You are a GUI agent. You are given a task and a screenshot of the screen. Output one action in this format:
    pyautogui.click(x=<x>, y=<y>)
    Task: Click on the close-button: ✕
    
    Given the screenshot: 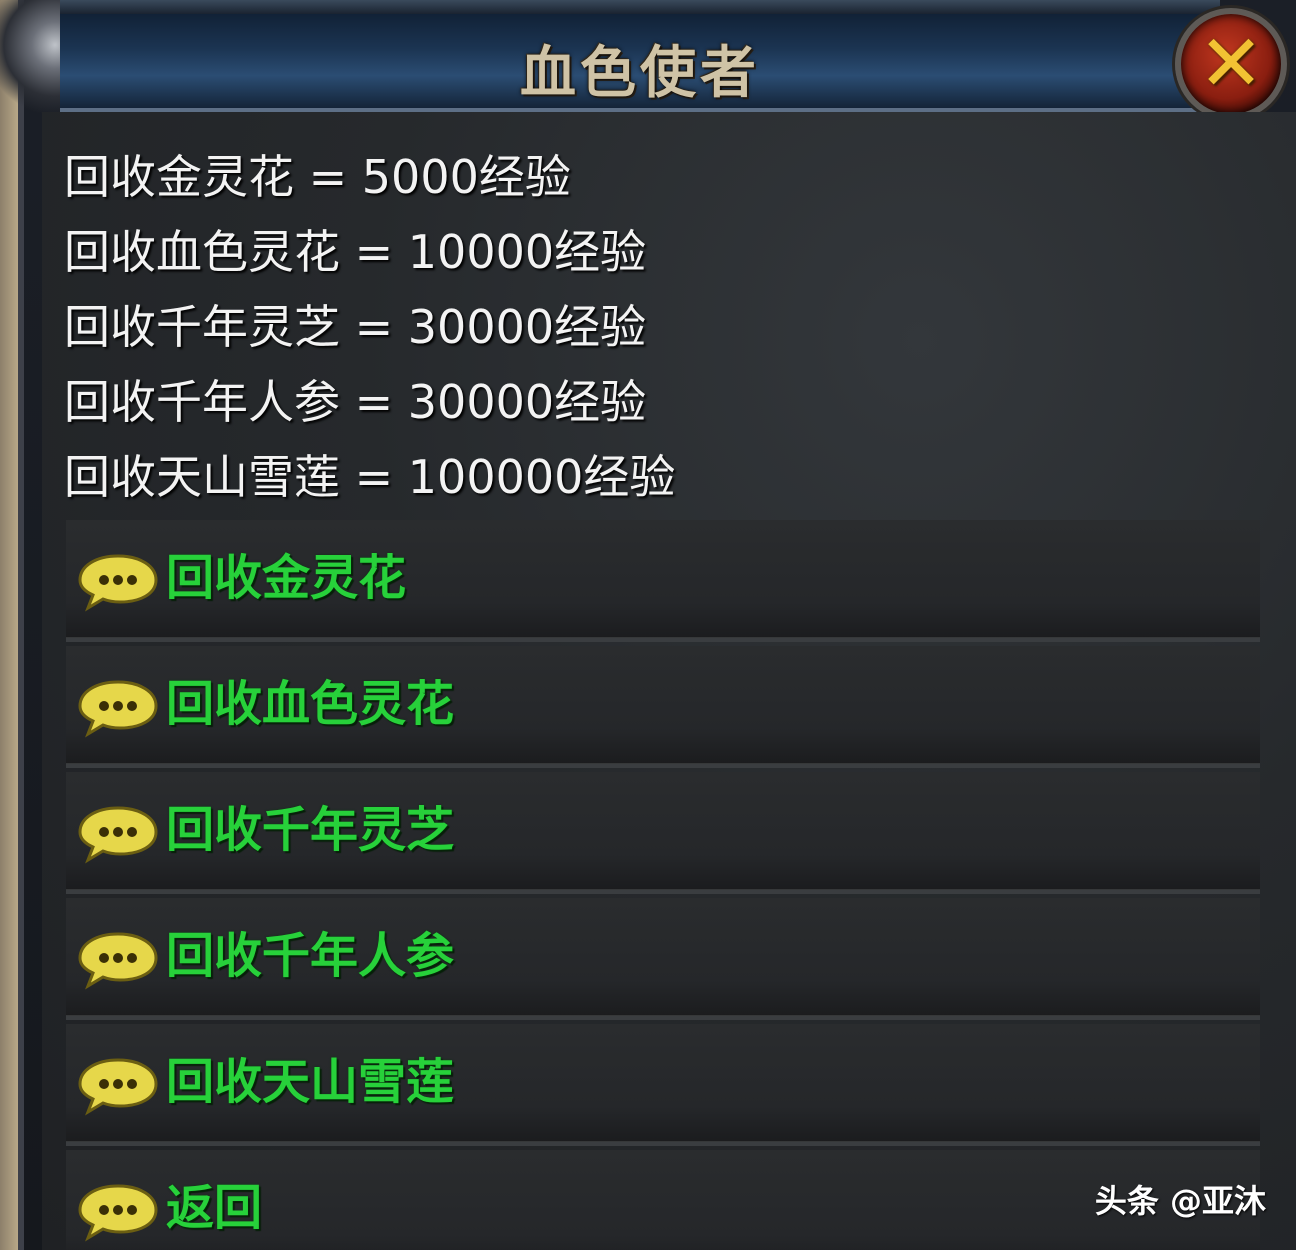 What is the action you would take?
    pyautogui.click(x=1231, y=64)
    